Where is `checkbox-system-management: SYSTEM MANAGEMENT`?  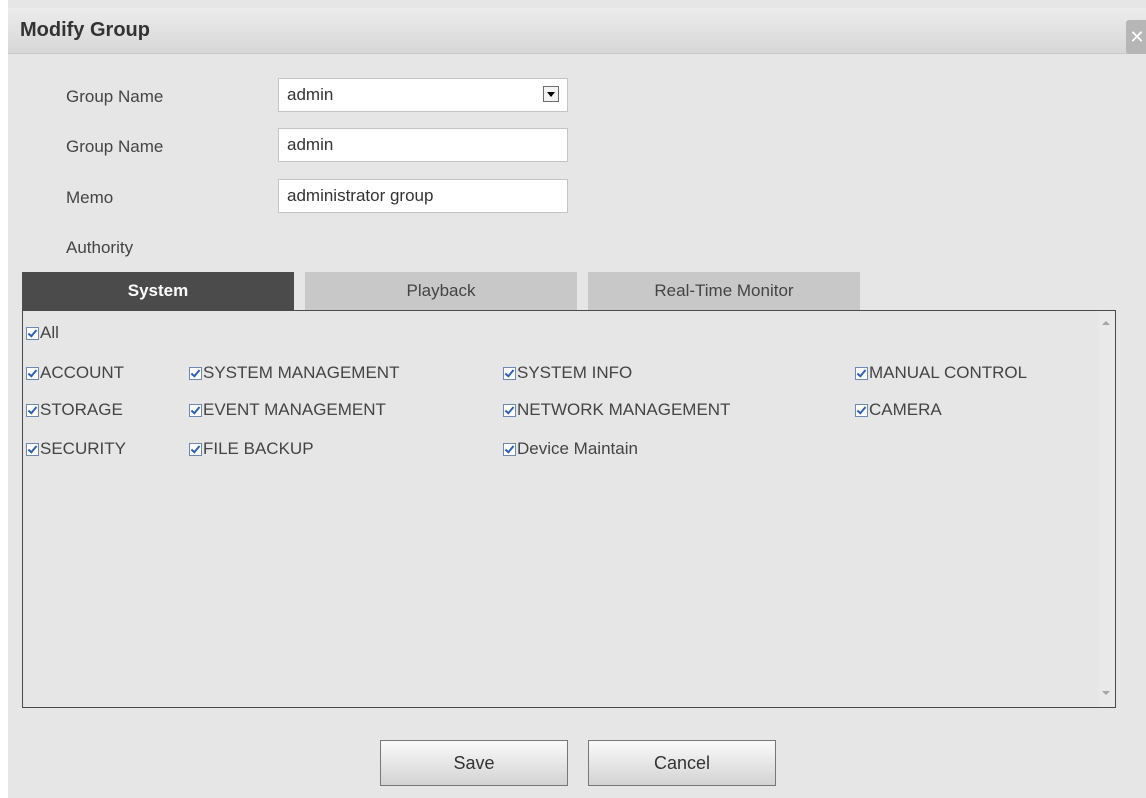 checkbox-system-management: SYSTEM MANAGEMENT is located at coordinates (294, 373).